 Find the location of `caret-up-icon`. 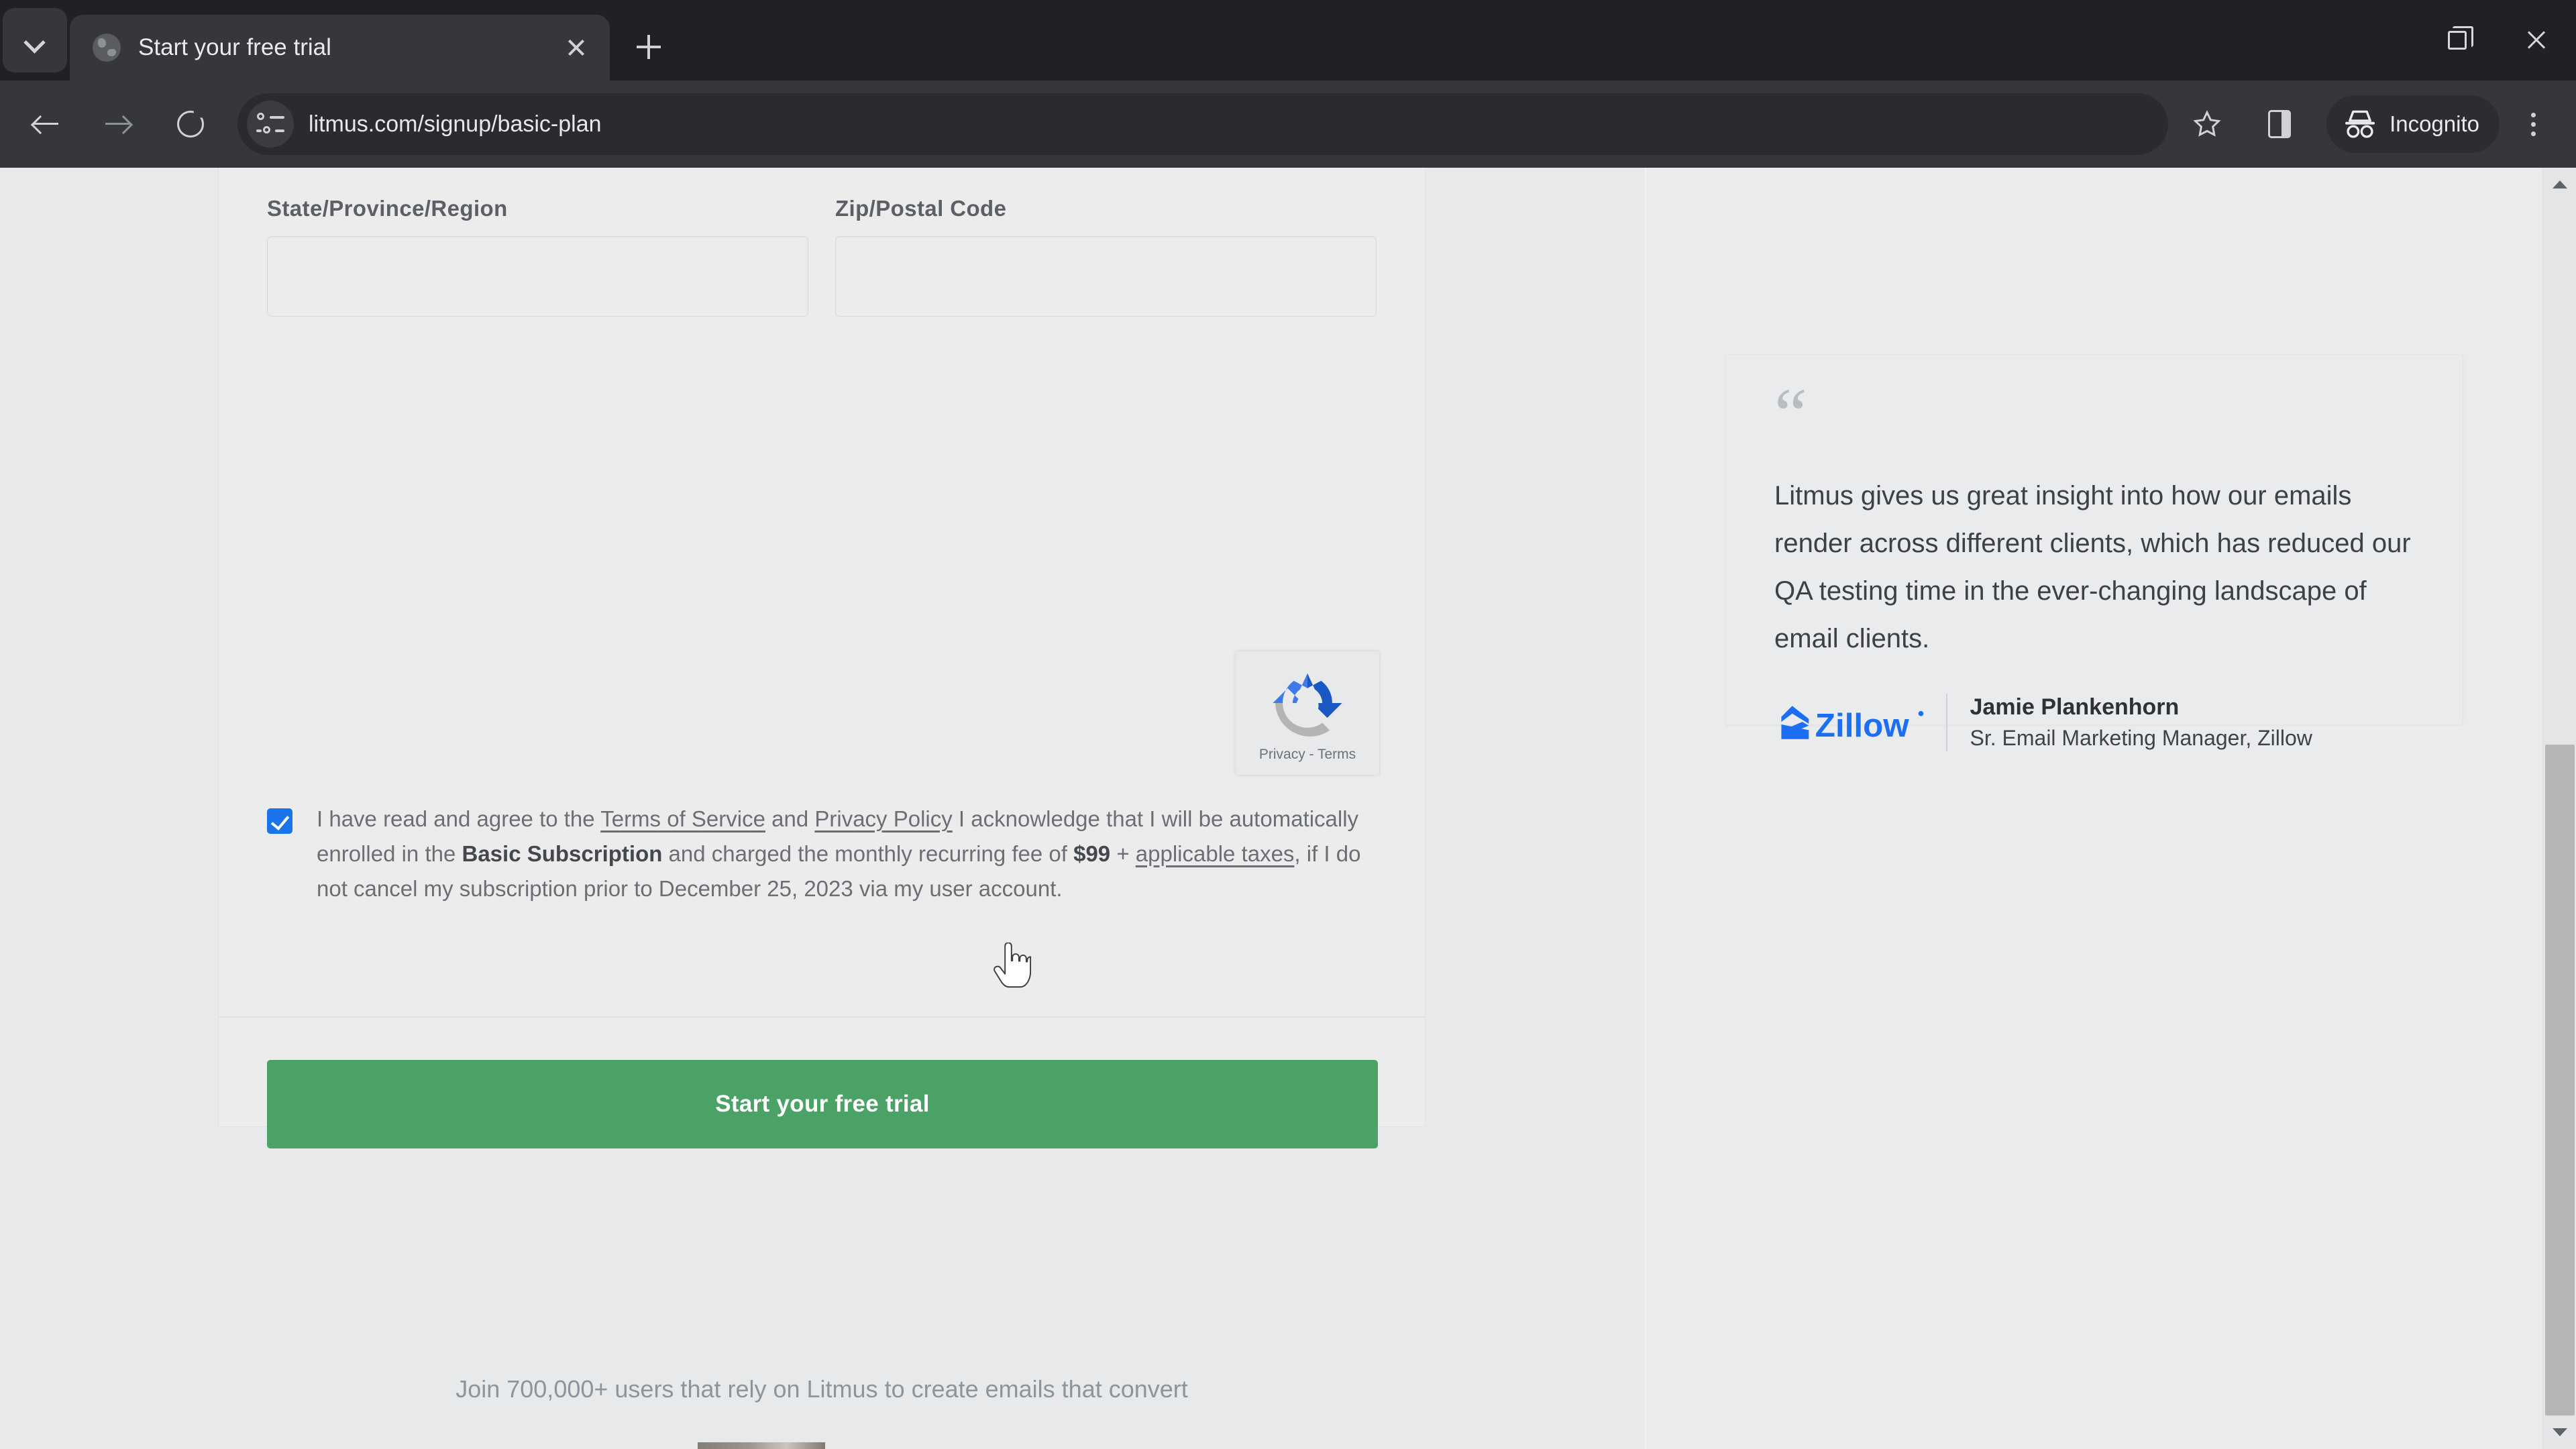

caret-up-icon is located at coordinates (2560, 184).